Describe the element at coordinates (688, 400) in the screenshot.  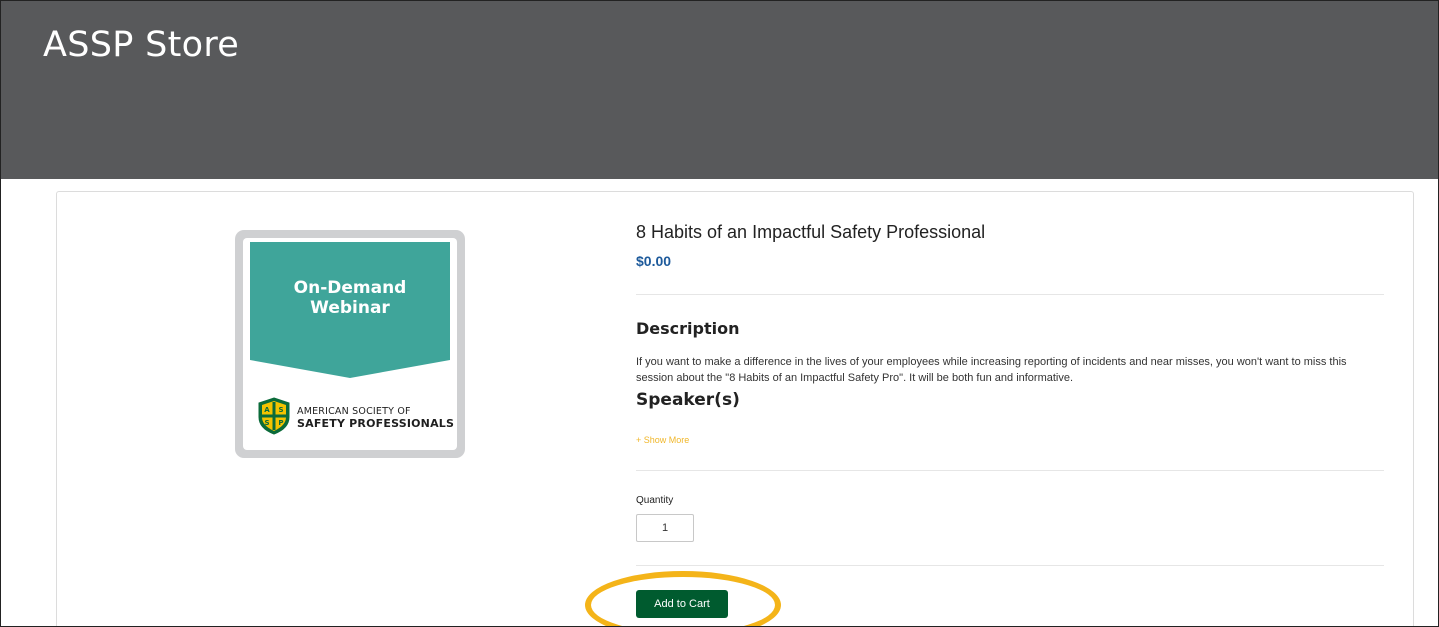
I see `speakers-heading: Speaker(s)` at that location.